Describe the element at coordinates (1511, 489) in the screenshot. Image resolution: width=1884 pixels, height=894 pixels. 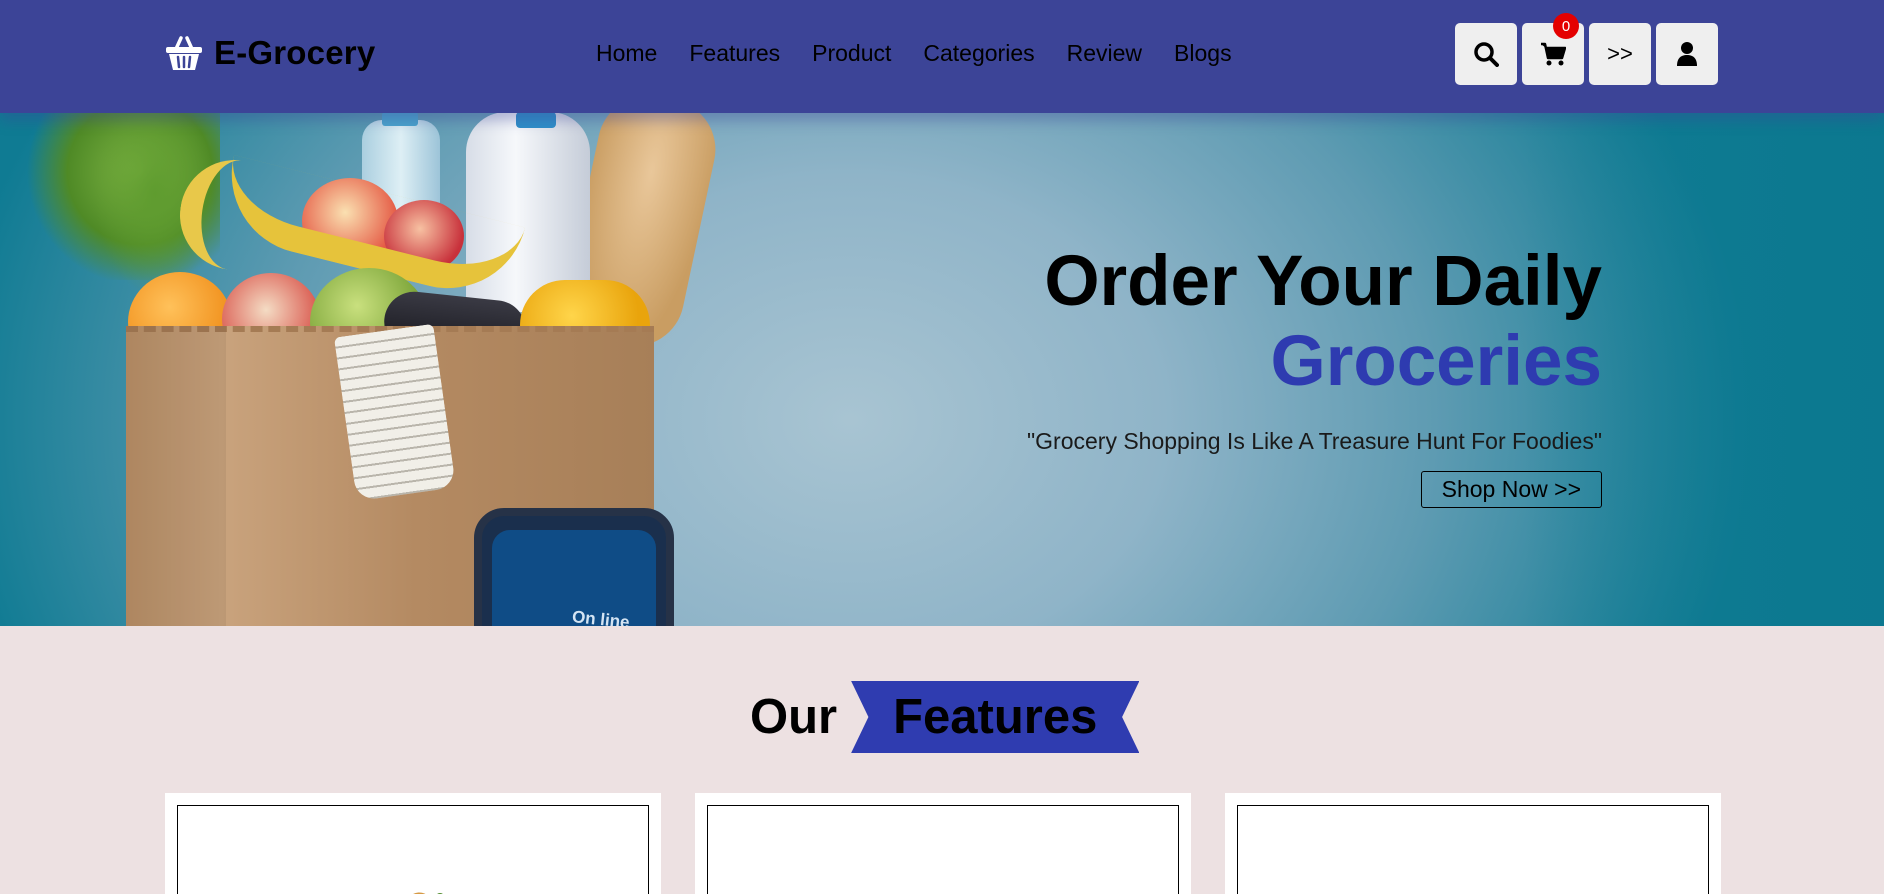
I see `shop-now-button: Shop Now >>` at that location.